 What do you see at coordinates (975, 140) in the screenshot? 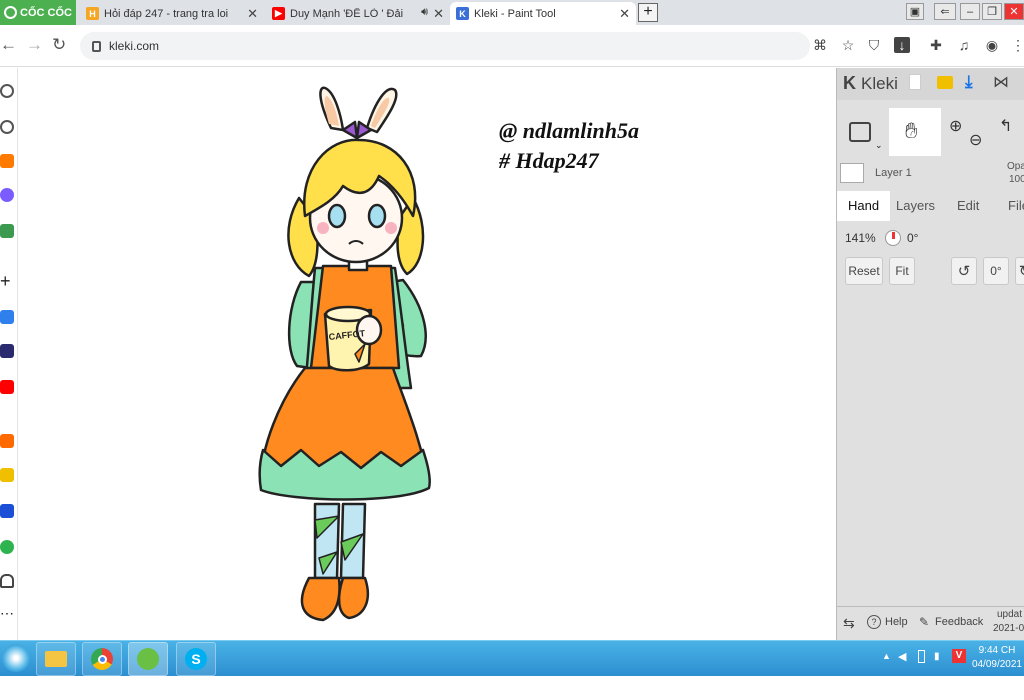
I see `zoom-out-icon: ⊖` at bounding box center [975, 140].